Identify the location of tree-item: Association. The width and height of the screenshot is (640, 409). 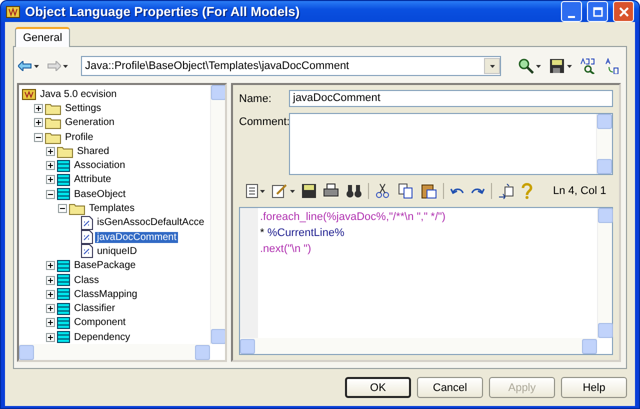
(100, 166).